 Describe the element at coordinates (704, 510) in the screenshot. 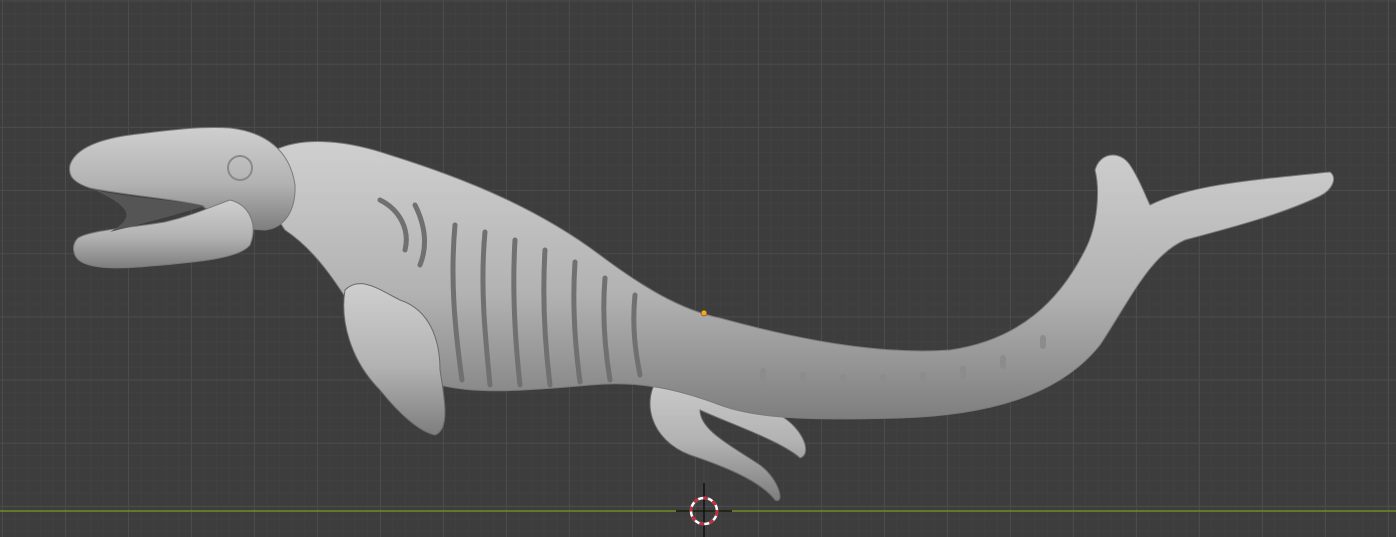

I see `3d-cursor-icon` at that location.